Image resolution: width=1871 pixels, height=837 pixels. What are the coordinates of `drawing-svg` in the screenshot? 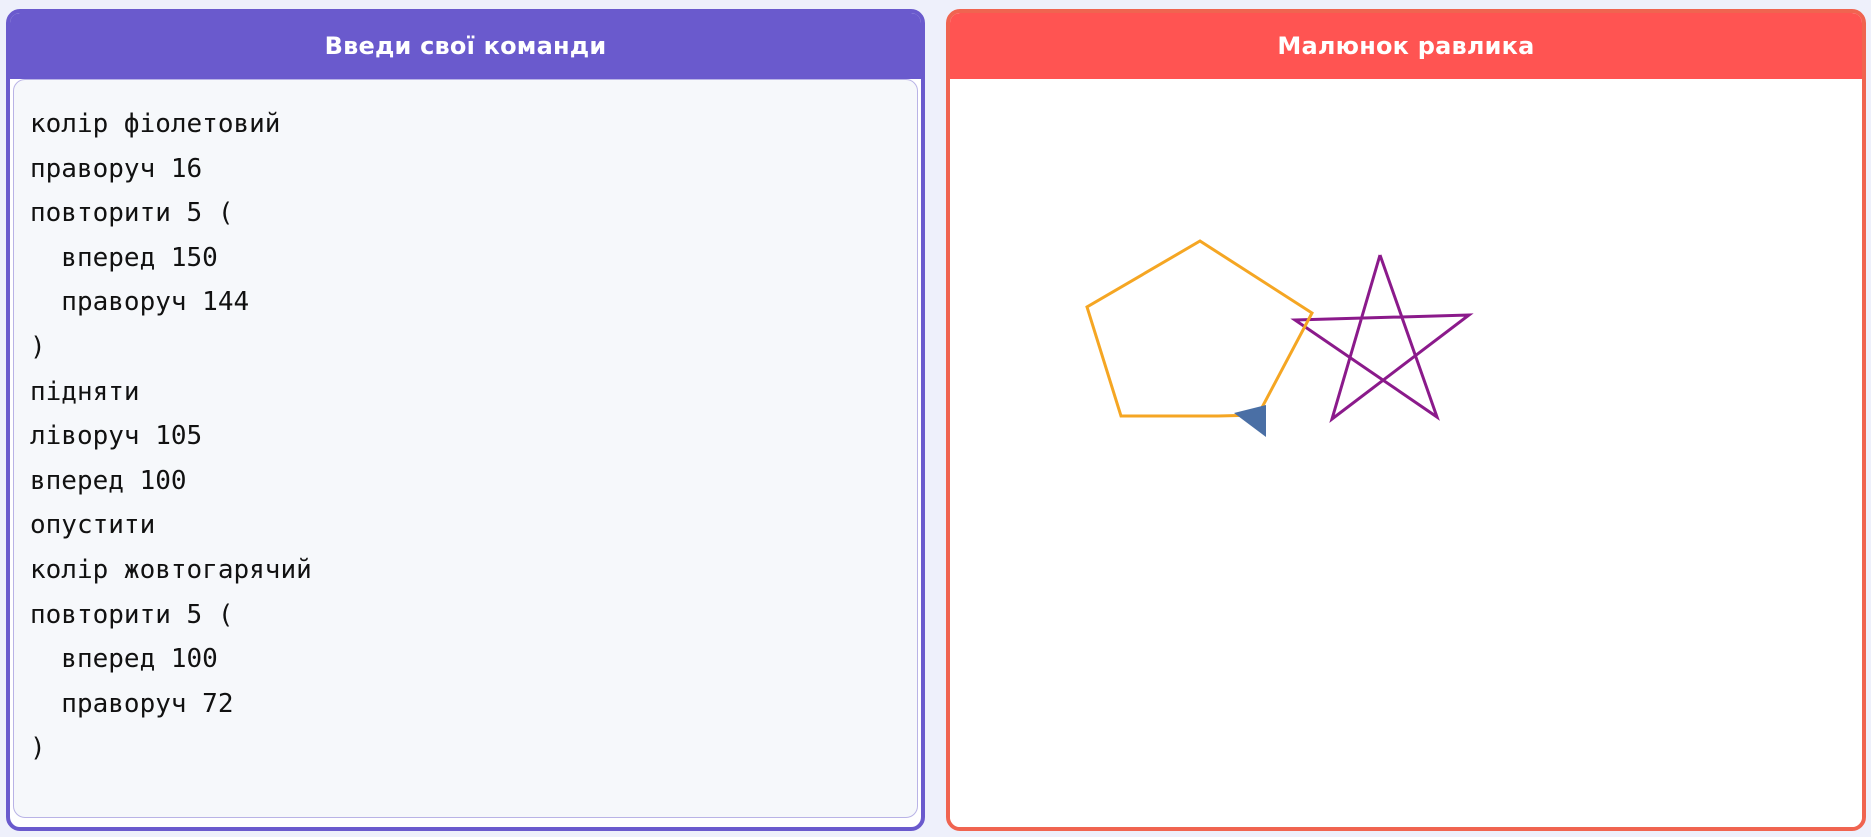 It's located at (1279, 338).